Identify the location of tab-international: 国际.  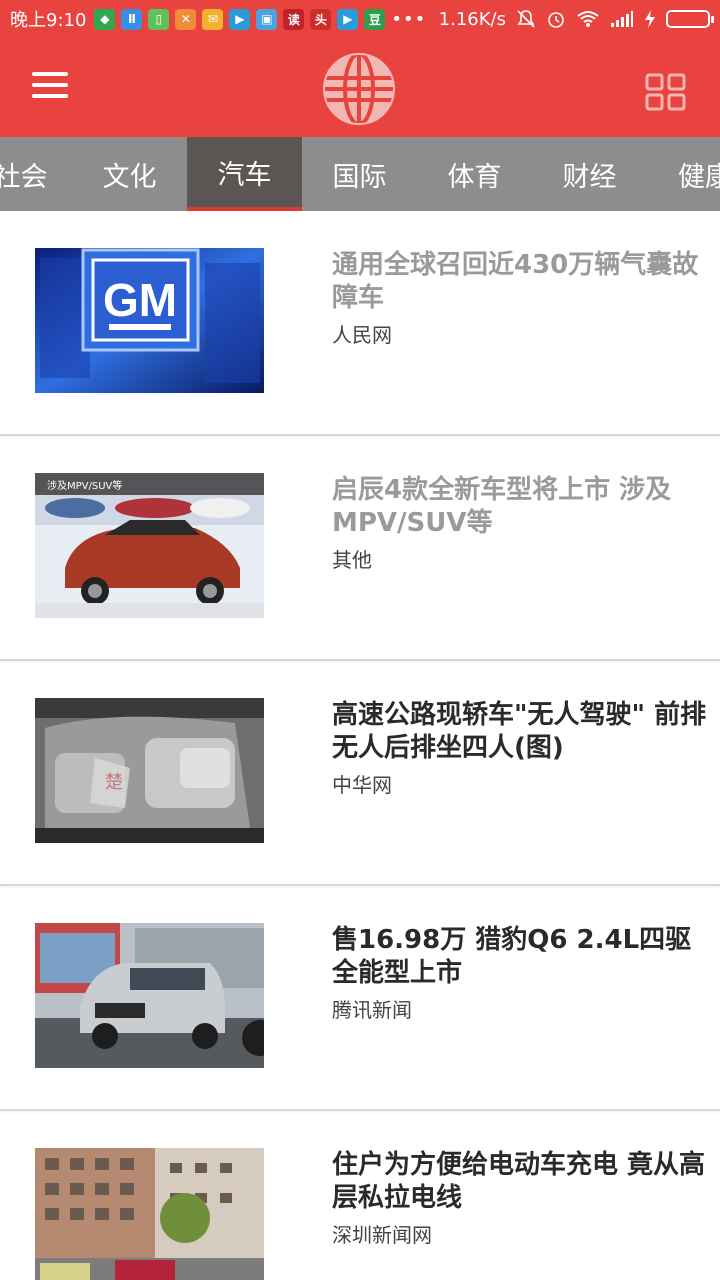
(359, 174).